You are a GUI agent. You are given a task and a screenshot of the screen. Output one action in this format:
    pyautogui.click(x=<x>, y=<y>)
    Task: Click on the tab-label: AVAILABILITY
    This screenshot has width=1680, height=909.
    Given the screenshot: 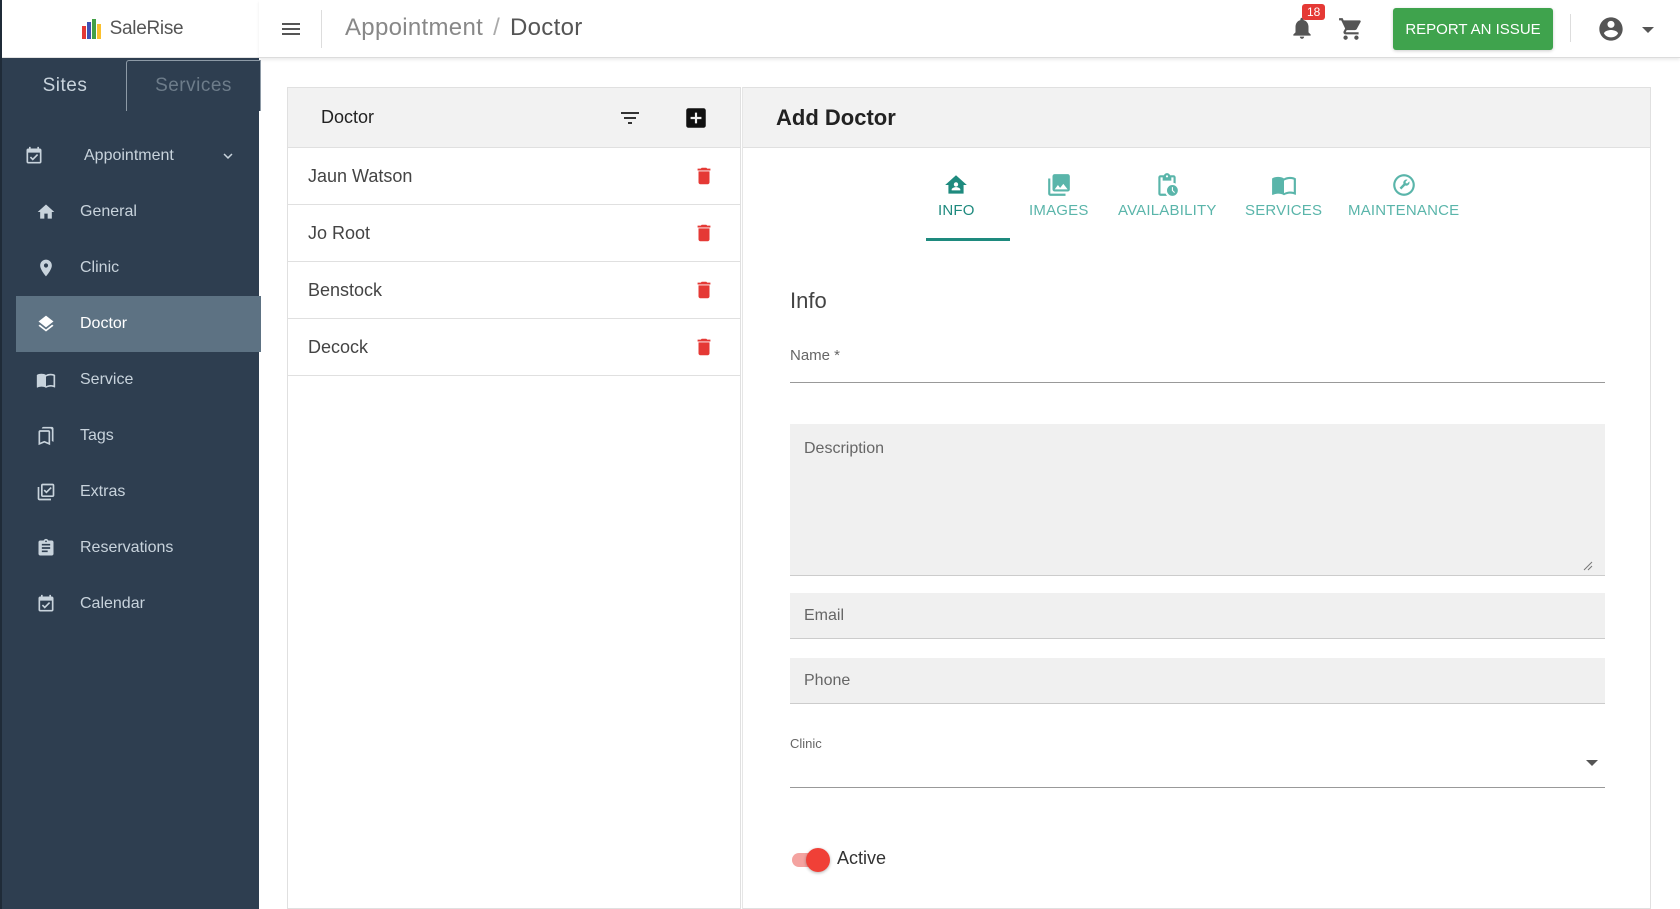 What is the action you would take?
    pyautogui.click(x=1167, y=210)
    